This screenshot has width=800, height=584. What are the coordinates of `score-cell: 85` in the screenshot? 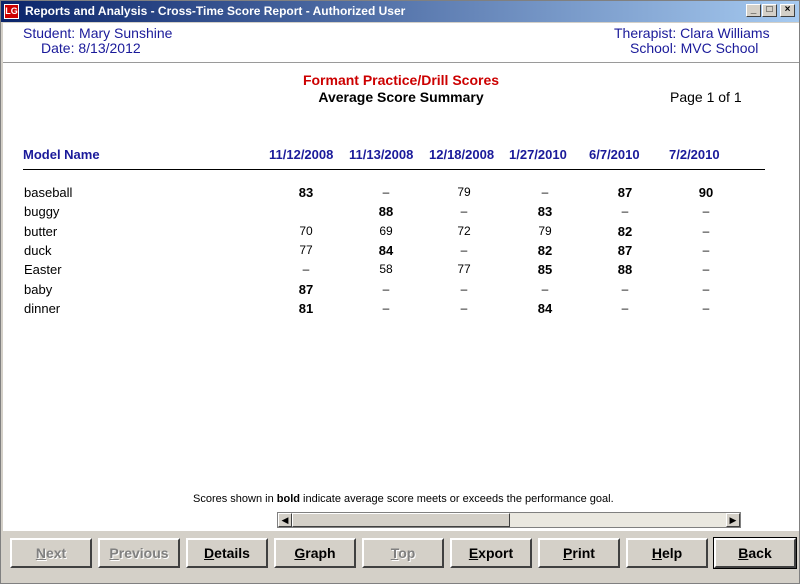 It's located at (545, 270).